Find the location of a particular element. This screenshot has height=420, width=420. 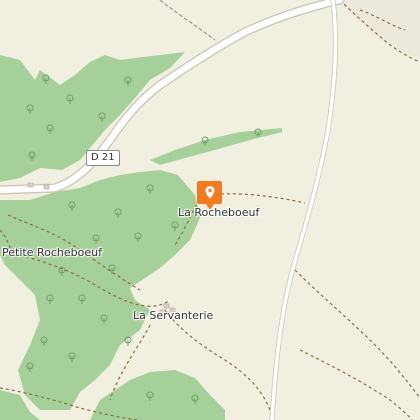

road-ref-label: D 21 is located at coordinates (103, 157).